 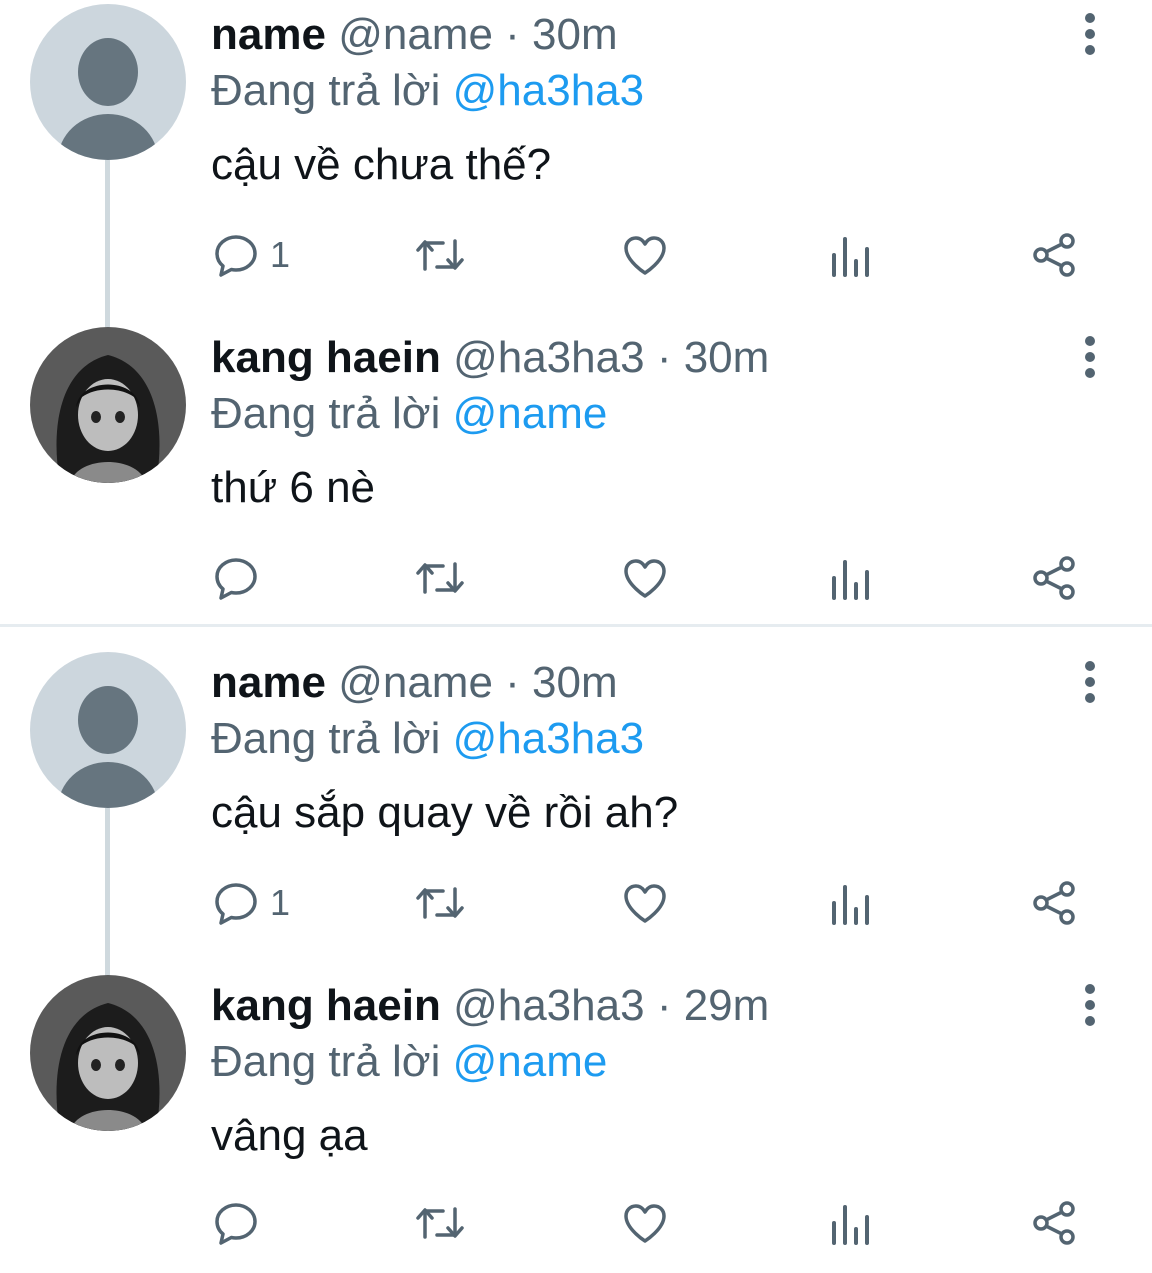 I want to click on reply-count: 1, so click(x=280, y=902).